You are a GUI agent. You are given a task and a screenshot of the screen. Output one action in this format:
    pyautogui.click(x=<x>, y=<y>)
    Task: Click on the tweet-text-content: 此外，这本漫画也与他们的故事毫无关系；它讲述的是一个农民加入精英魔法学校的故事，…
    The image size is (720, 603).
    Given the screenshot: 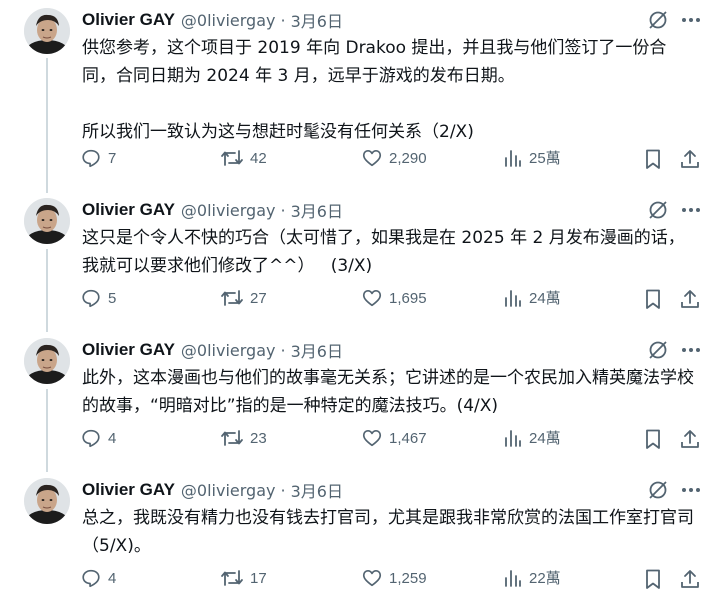 What is the action you would take?
    pyautogui.click(x=388, y=392)
    